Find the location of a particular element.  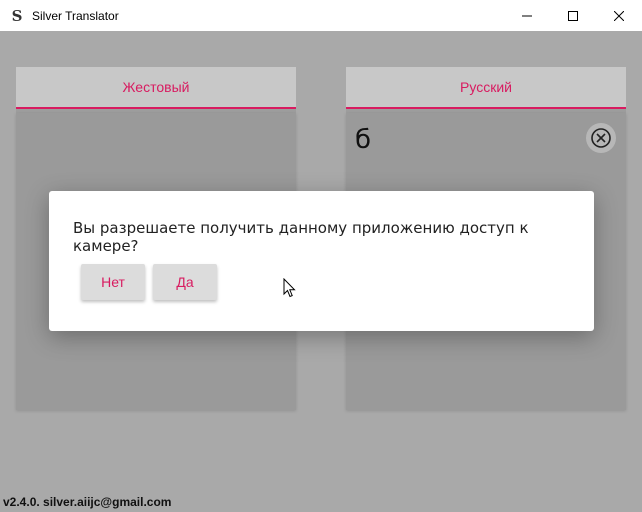

minimize-button is located at coordinates (527, 15).